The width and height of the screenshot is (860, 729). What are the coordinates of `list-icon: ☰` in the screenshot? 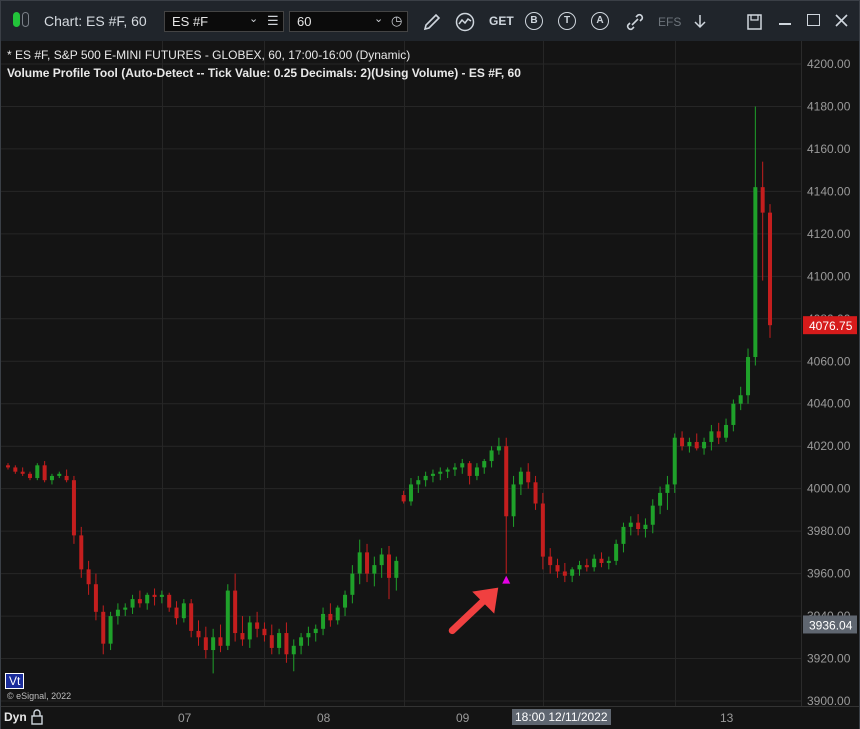 It's located at (273, 21).